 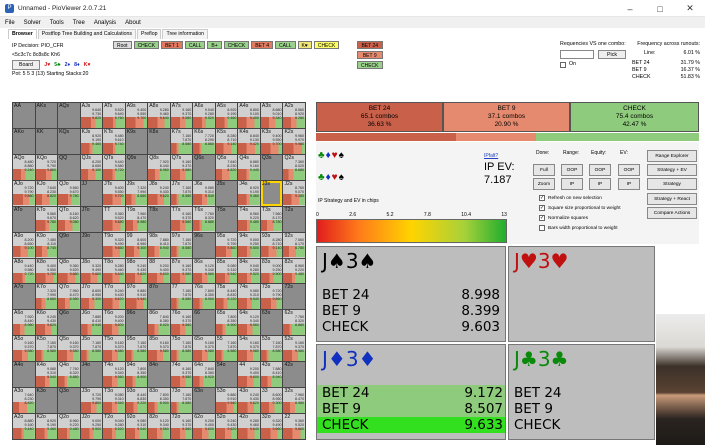 I want to click on range-cell: 8.440 8.830 9.220 93o, so click(x=136, y=401).